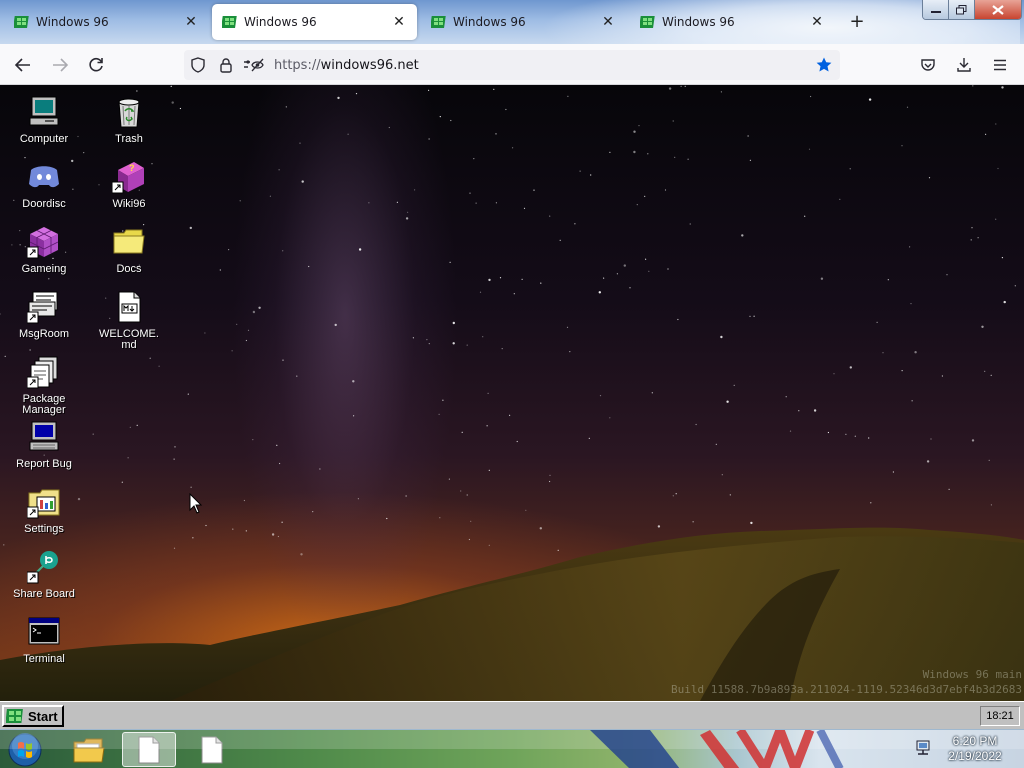  Describe the element at coordinates (44, 185) in the screenshot. I see `desktop-icon-doordisc: Doordisc` at that location.